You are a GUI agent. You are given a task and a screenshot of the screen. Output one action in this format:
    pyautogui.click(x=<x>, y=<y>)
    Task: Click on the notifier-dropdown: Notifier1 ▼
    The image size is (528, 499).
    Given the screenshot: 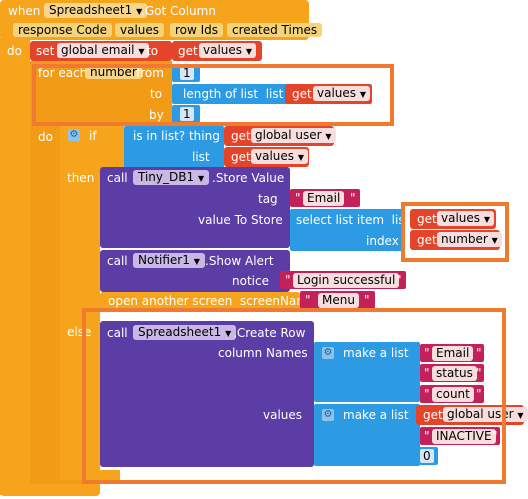 What is the action you would take?
    pyautogui.click(x=169, y=260)
    